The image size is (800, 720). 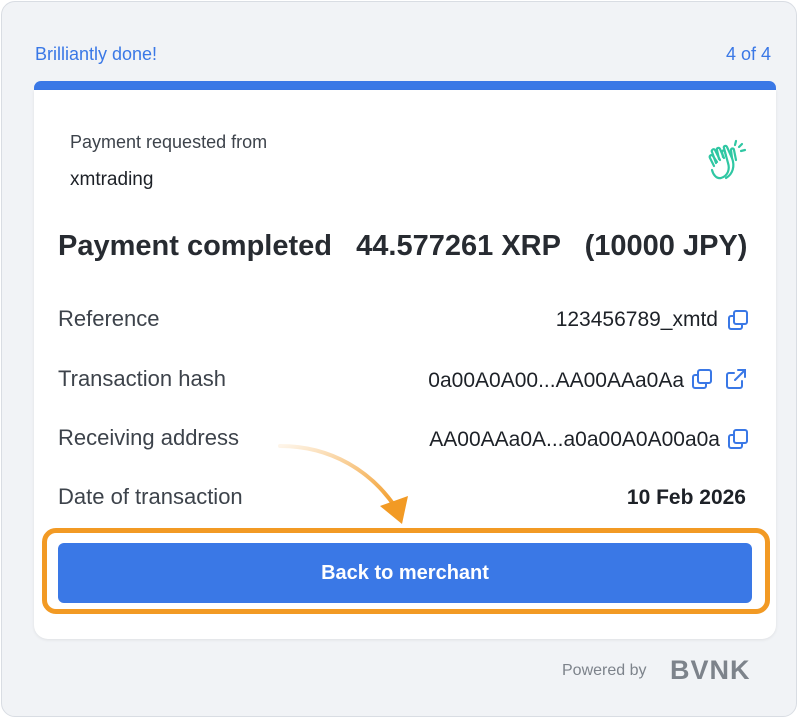 What do you see at coordinates (150, 496) in the screenshot?
I see `date-label: Date of transaction` at bounding box center [150, 496].